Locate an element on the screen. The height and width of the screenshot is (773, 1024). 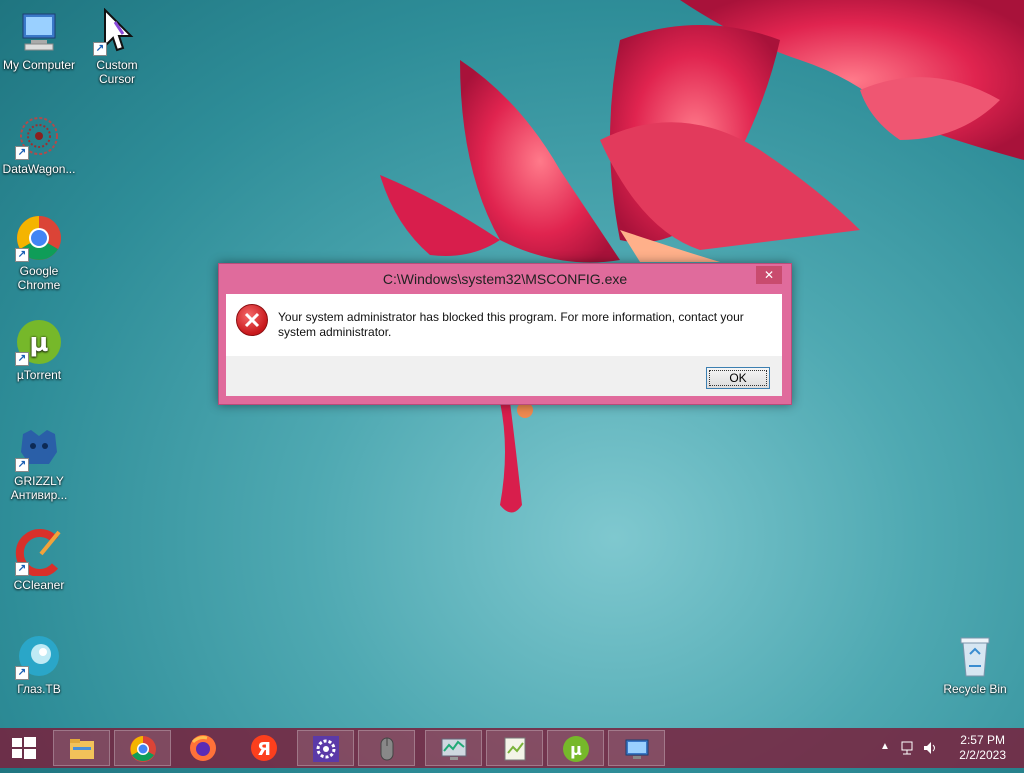
file-explorer-icon is located at coordinates (82, 749).